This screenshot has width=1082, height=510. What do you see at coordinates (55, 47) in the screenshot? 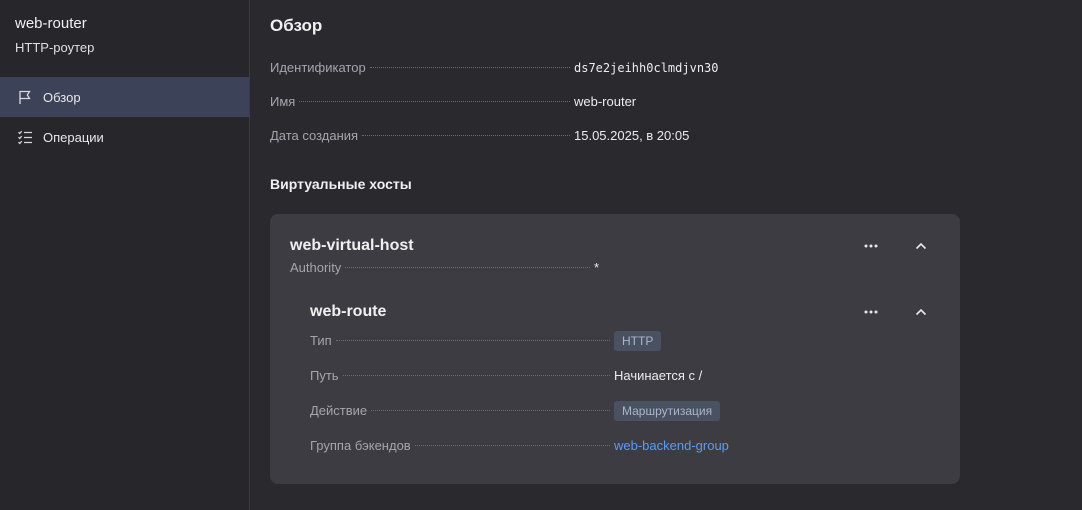
I see `resource-type: HTTP-роутер` at bounding box center [55, 47].